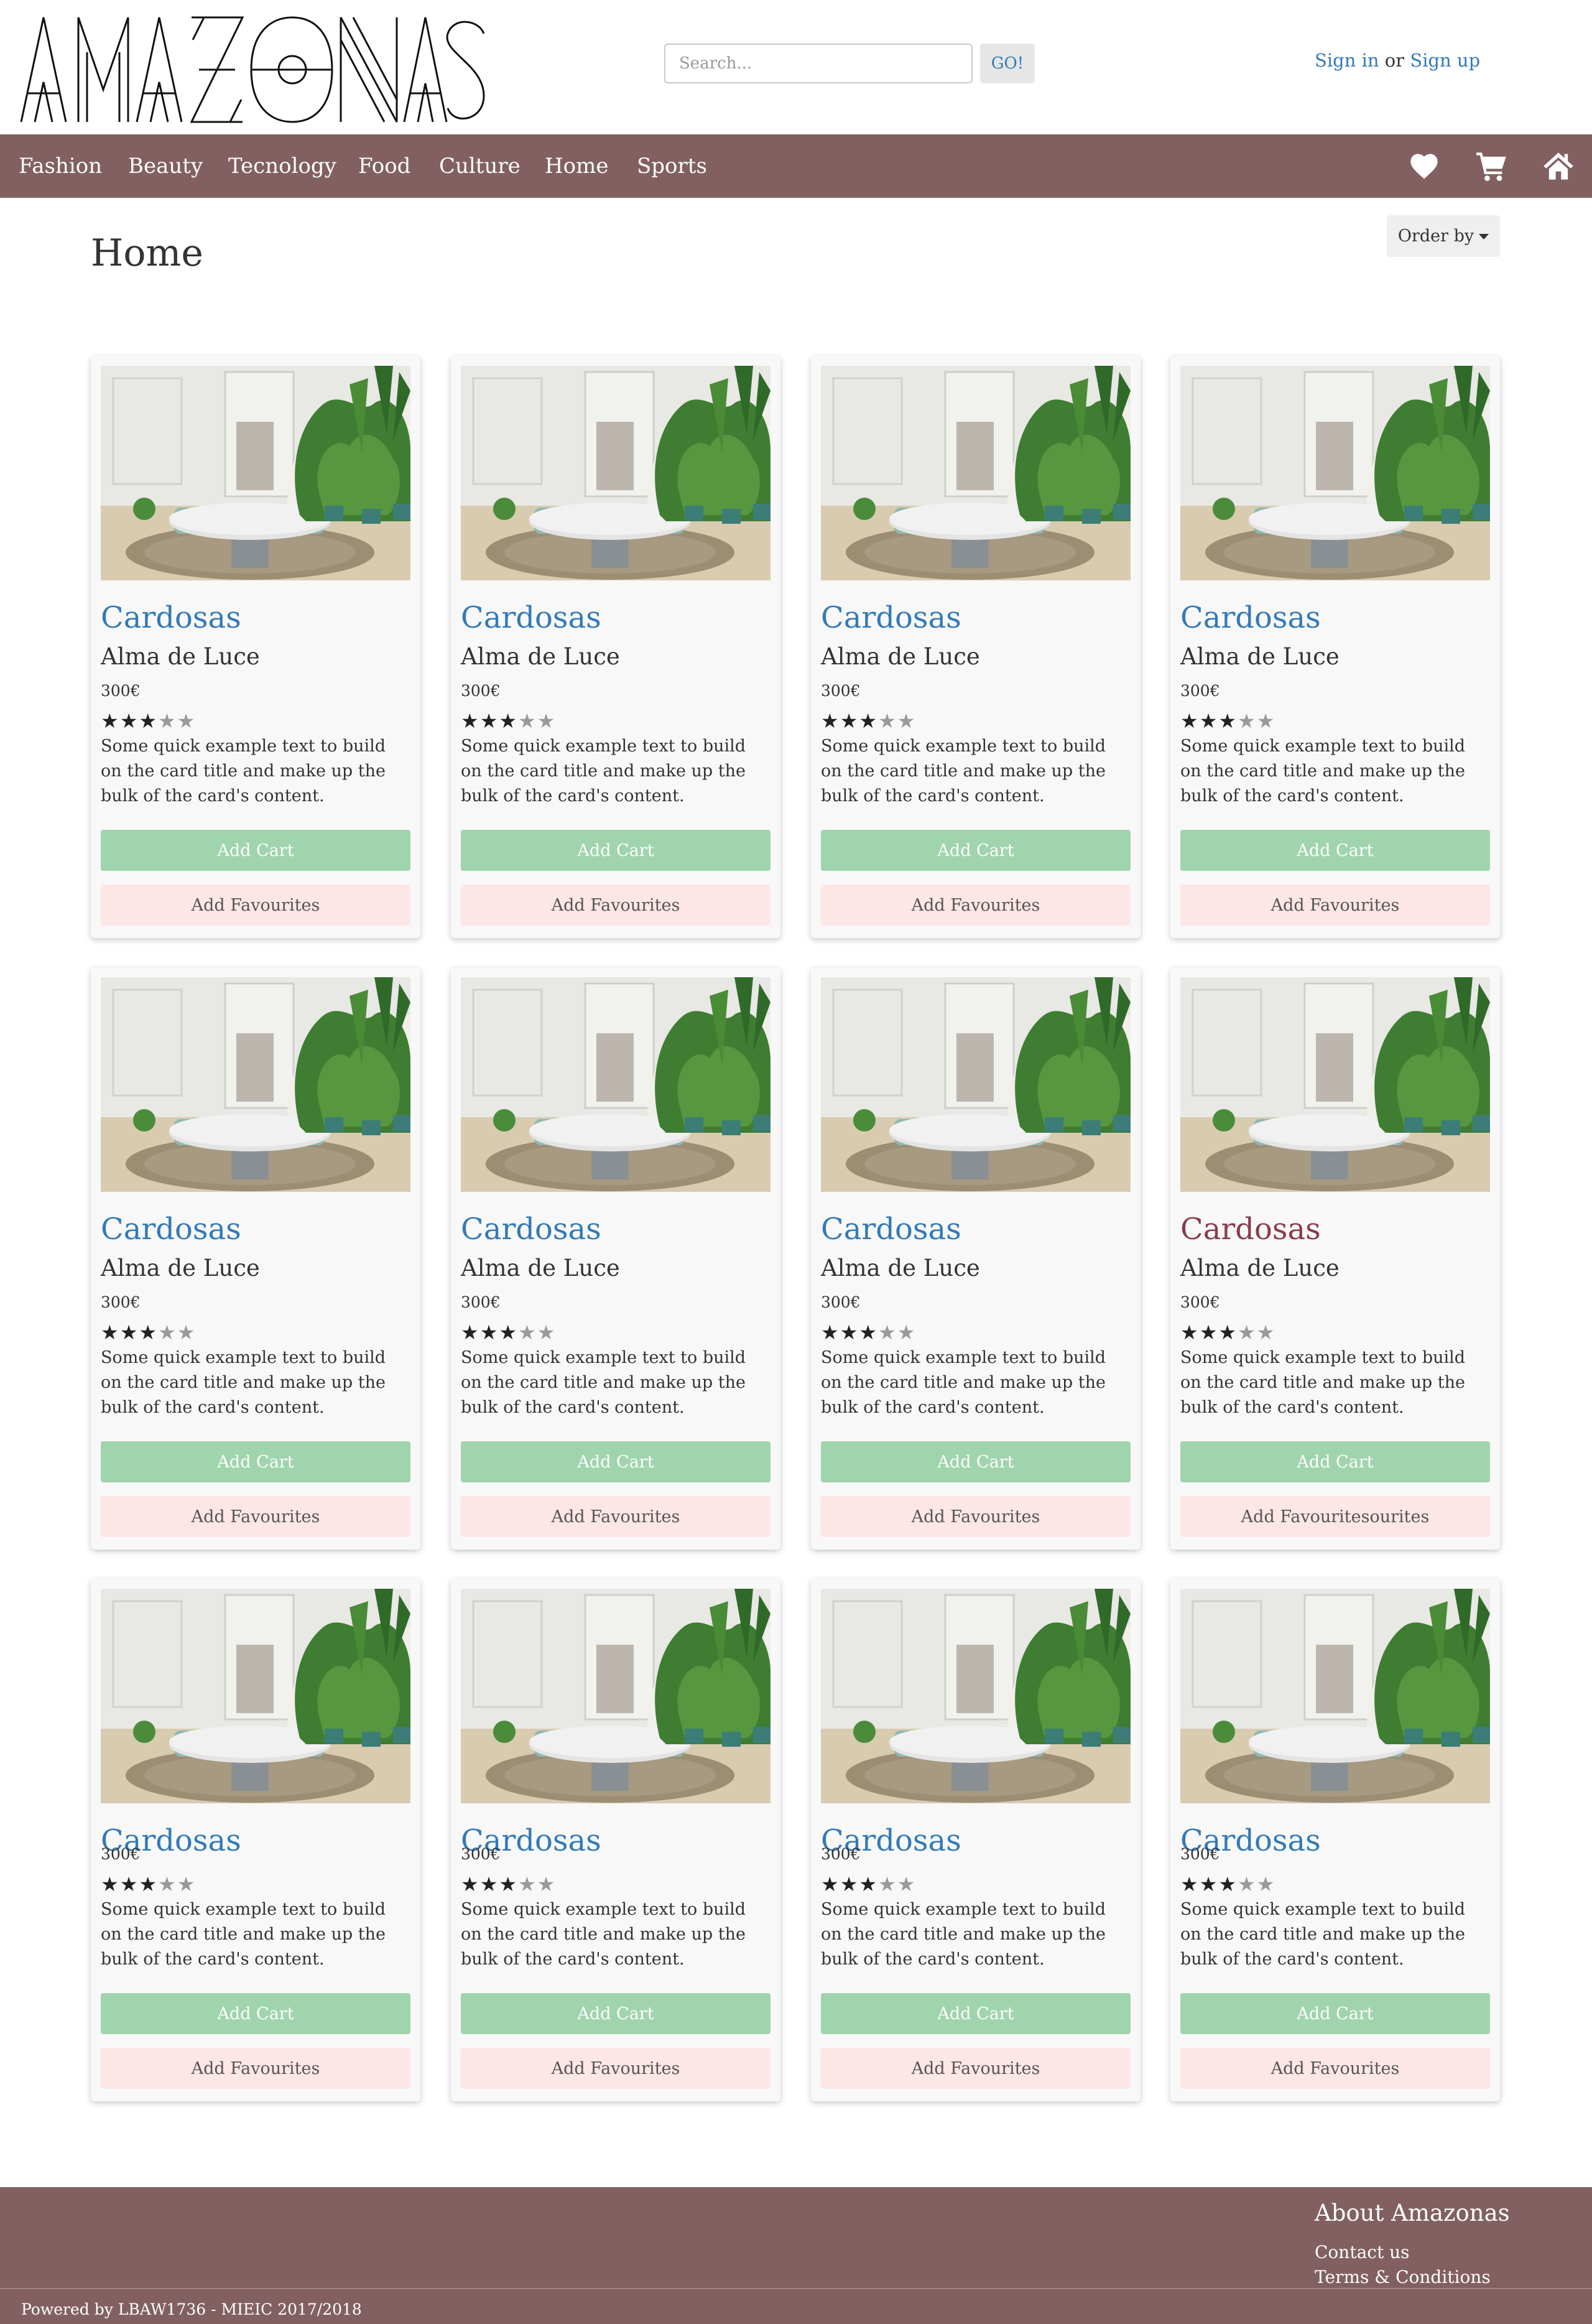 The width and height of the screenshot is (1592, 2324). Describe the element at coordinates (1424, 166) in the screenshot. I see `heart-icon` at that location.